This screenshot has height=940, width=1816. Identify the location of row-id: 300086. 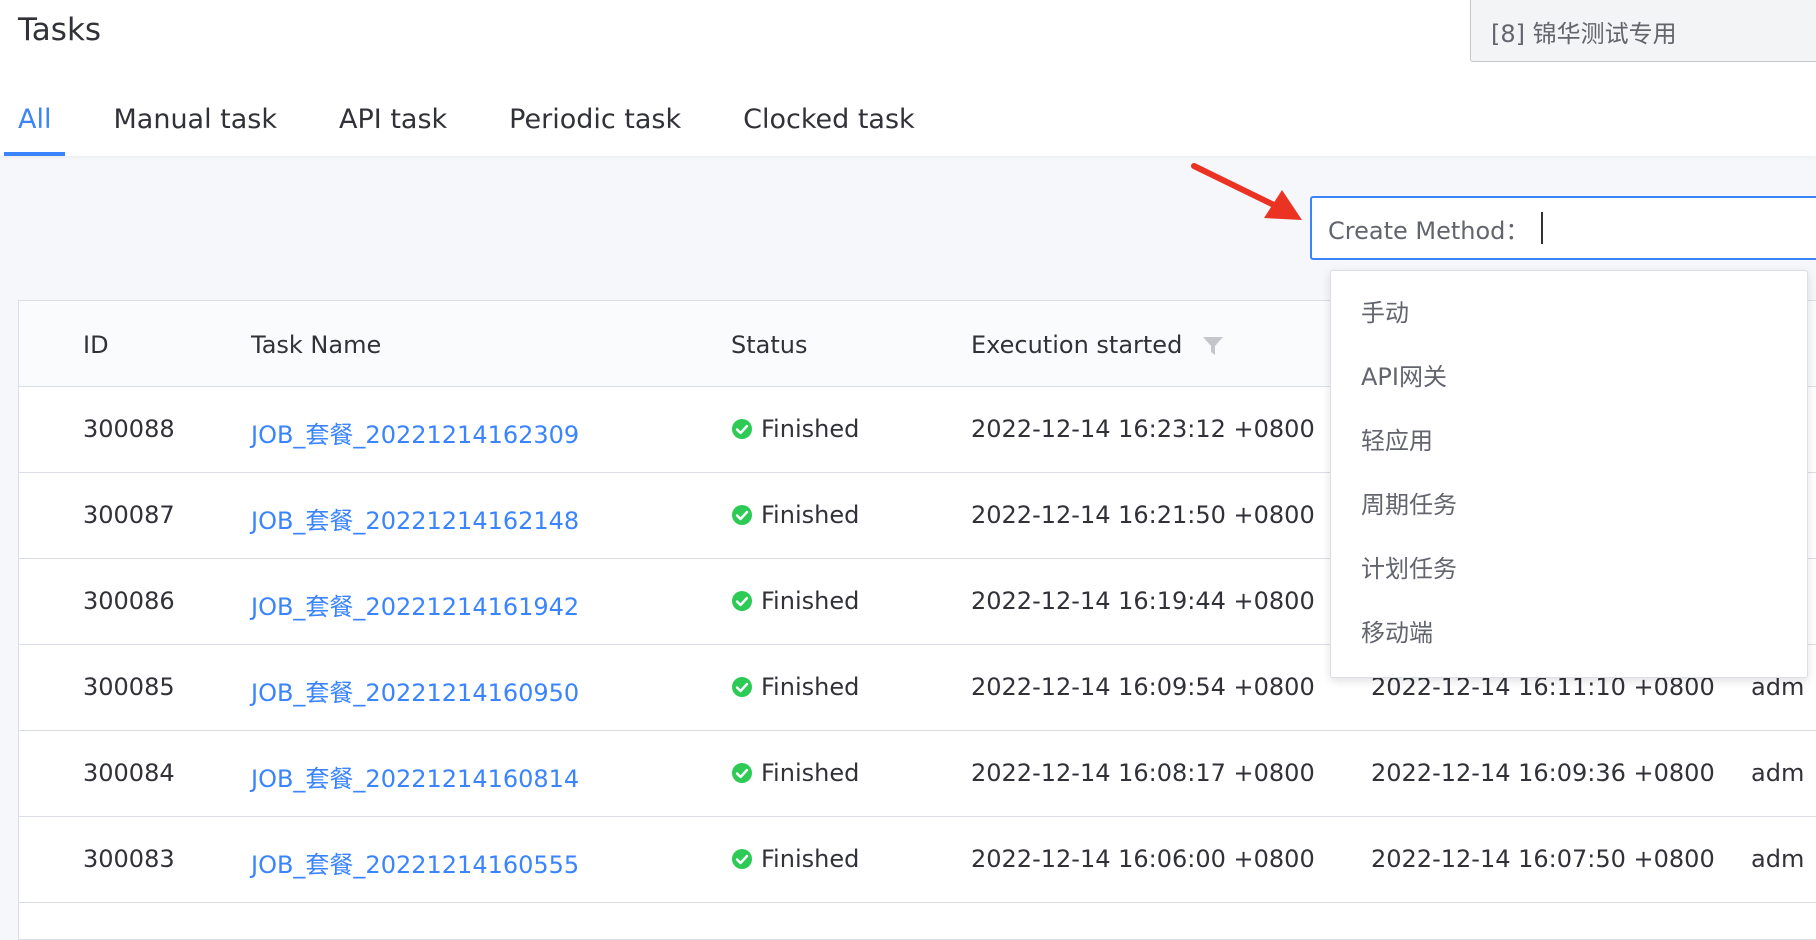
(129, 601).